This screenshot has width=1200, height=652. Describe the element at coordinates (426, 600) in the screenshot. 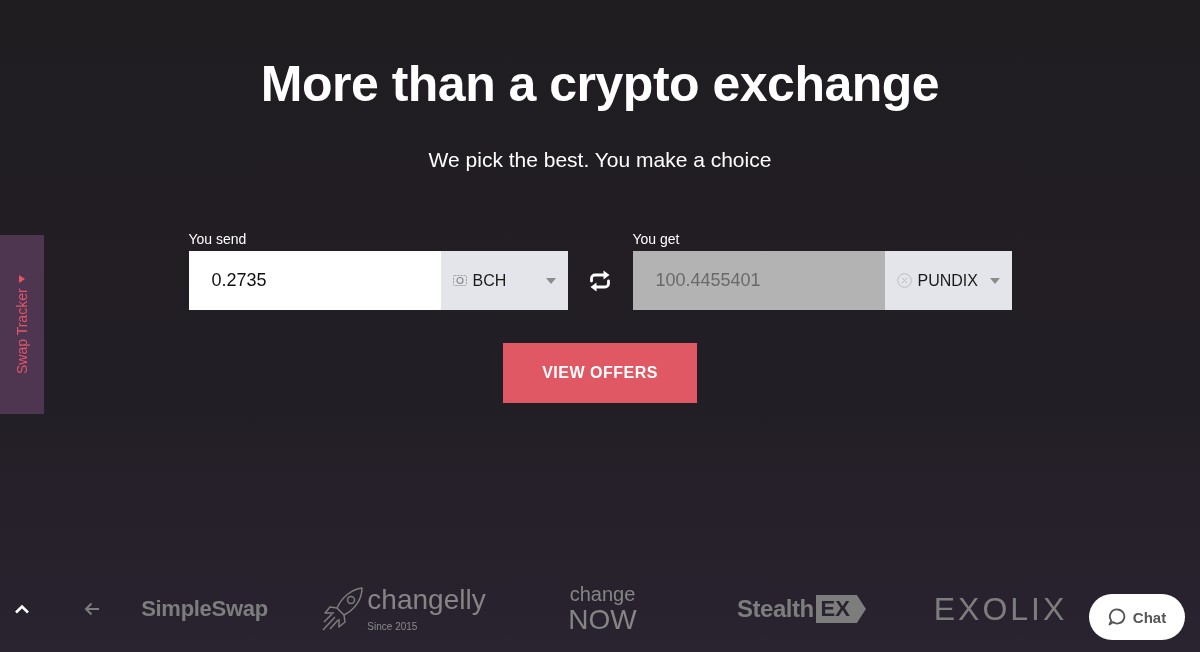

I see `partner-logo: changelly` at that location.